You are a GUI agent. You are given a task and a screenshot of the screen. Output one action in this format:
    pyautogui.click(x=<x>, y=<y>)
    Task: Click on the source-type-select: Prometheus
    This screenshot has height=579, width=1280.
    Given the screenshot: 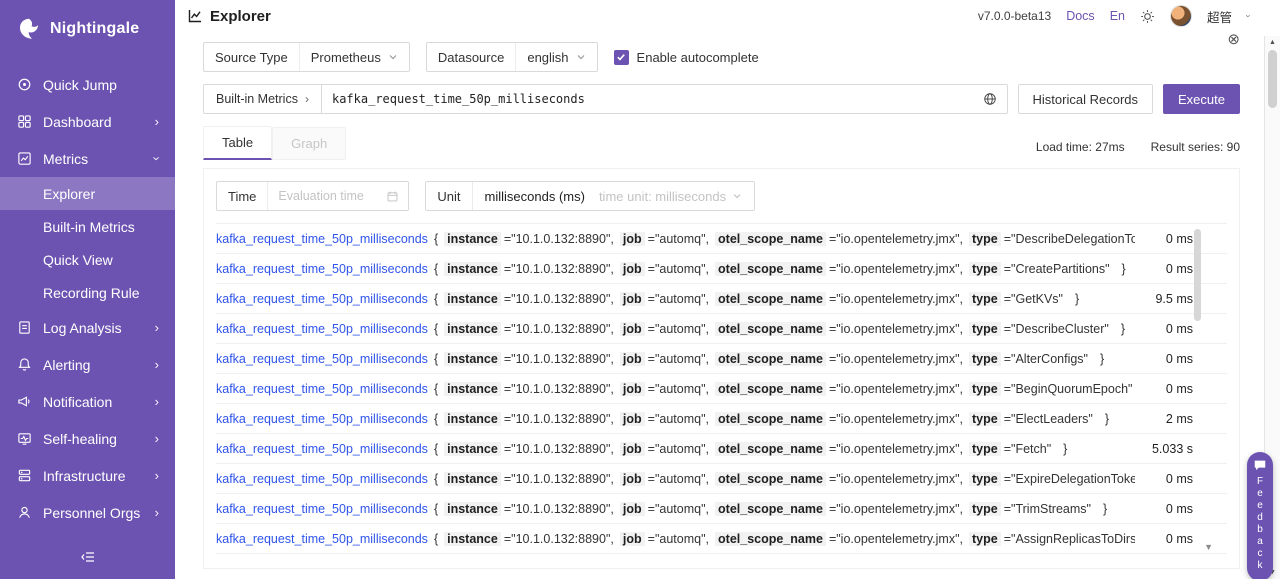 What is the action you would take?
    pyautogui.click(x=354, y=57)
    